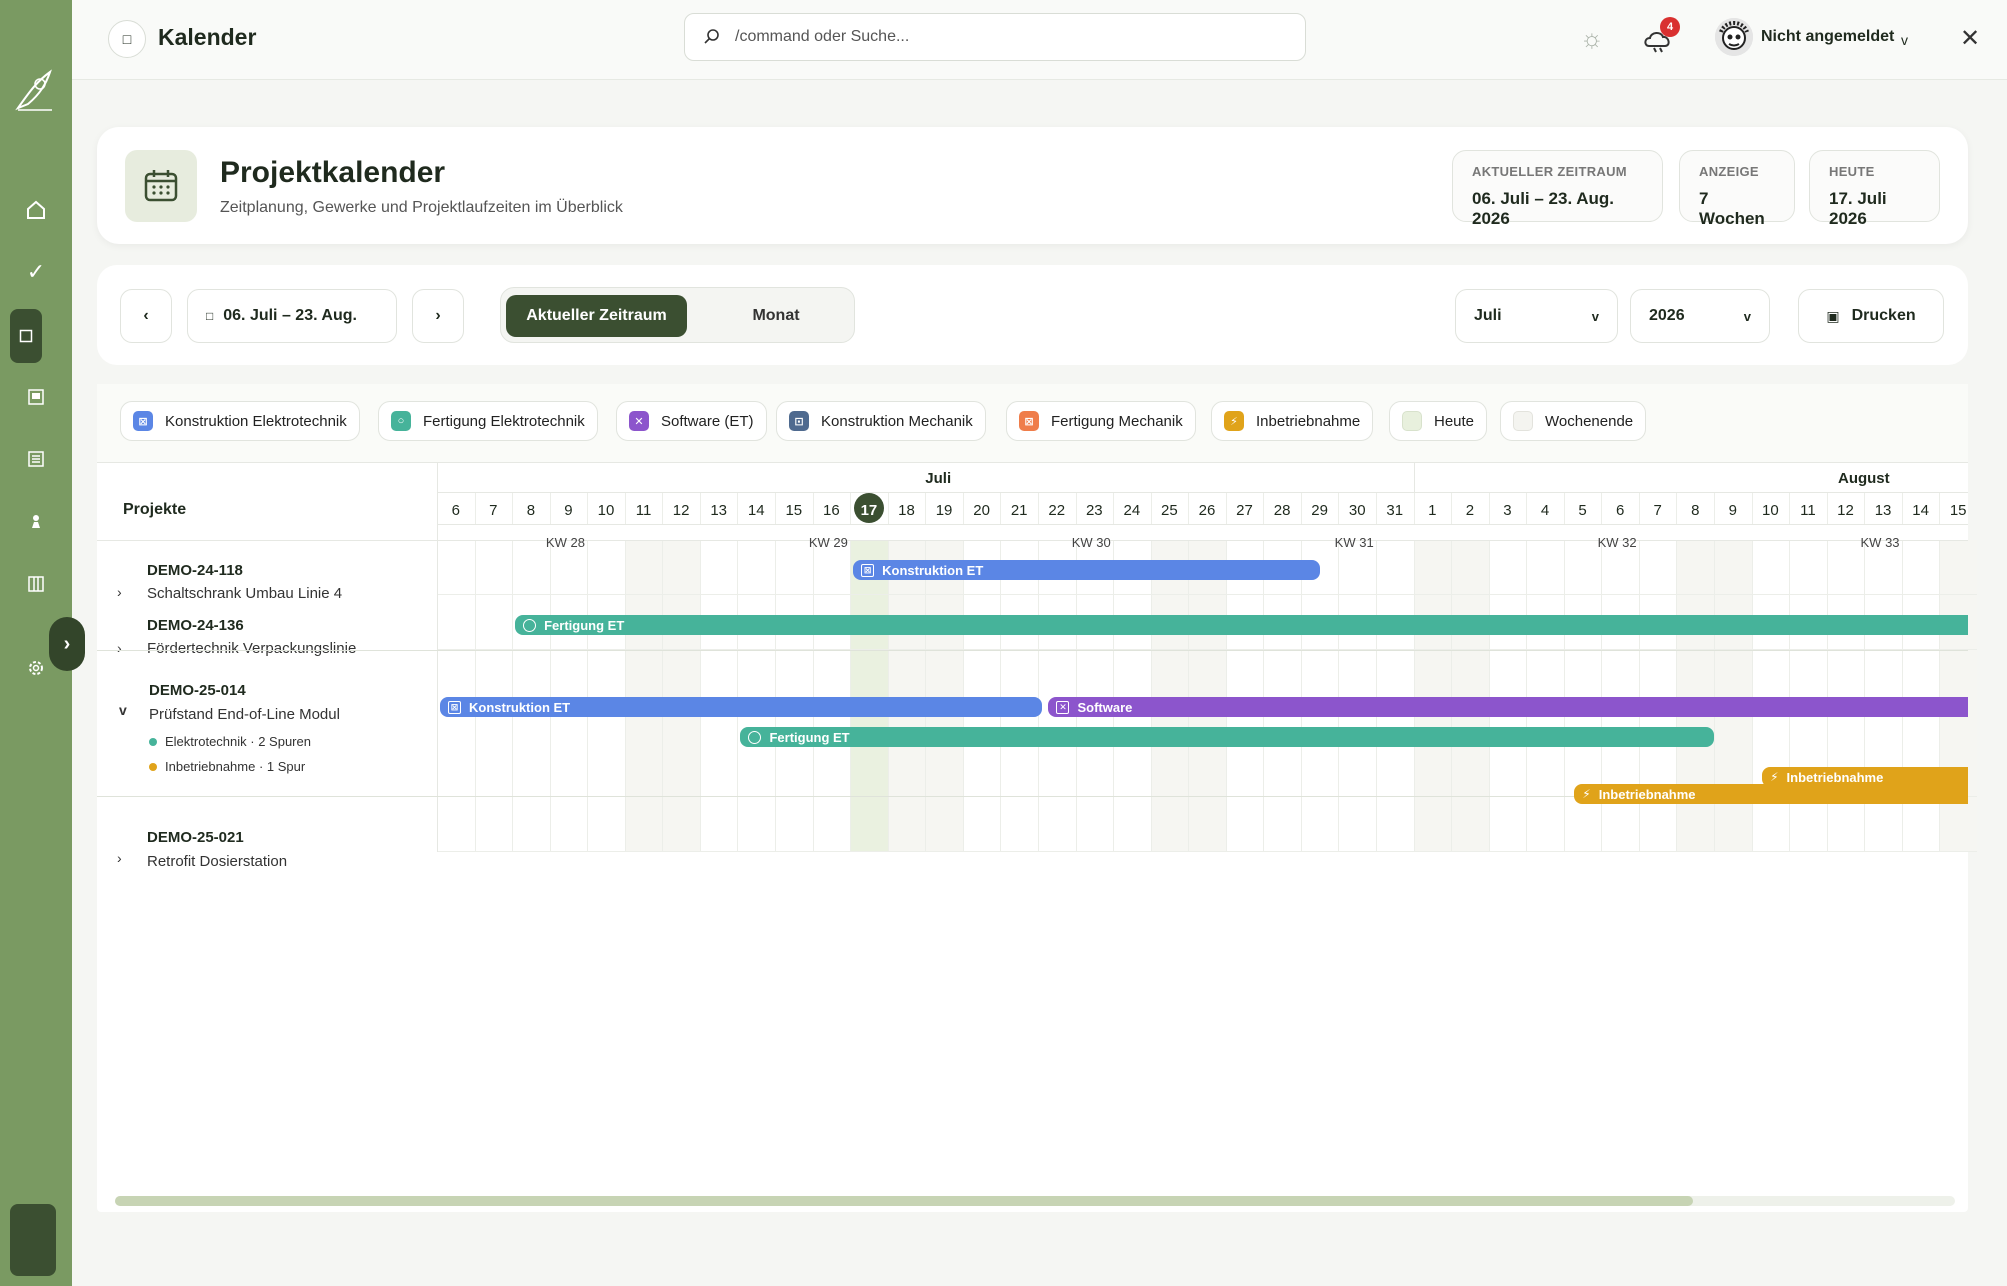  I want to click on month-label: August, so click(1863, 478).